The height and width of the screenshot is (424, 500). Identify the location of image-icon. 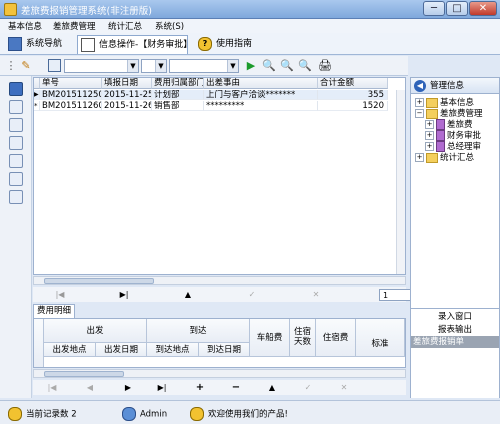
(16, 161).